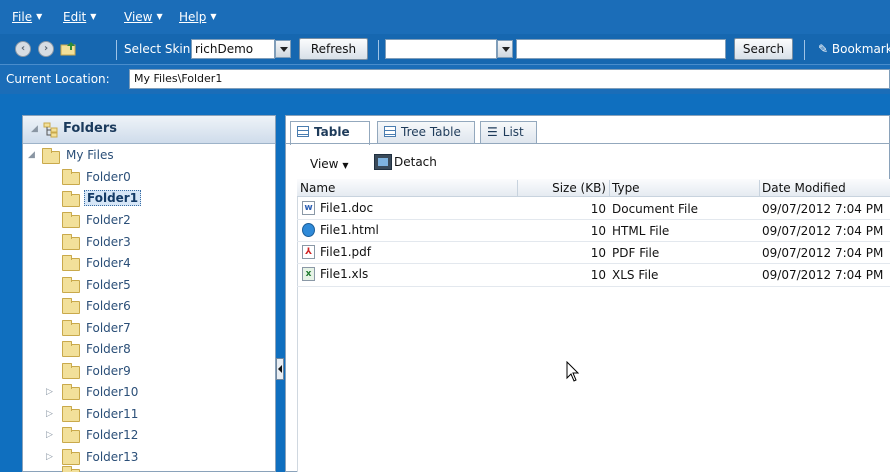  What do you see at coordinates (441, 49) in the screenshot?
I see `search-scope-select` at bounding box center [441, 49].